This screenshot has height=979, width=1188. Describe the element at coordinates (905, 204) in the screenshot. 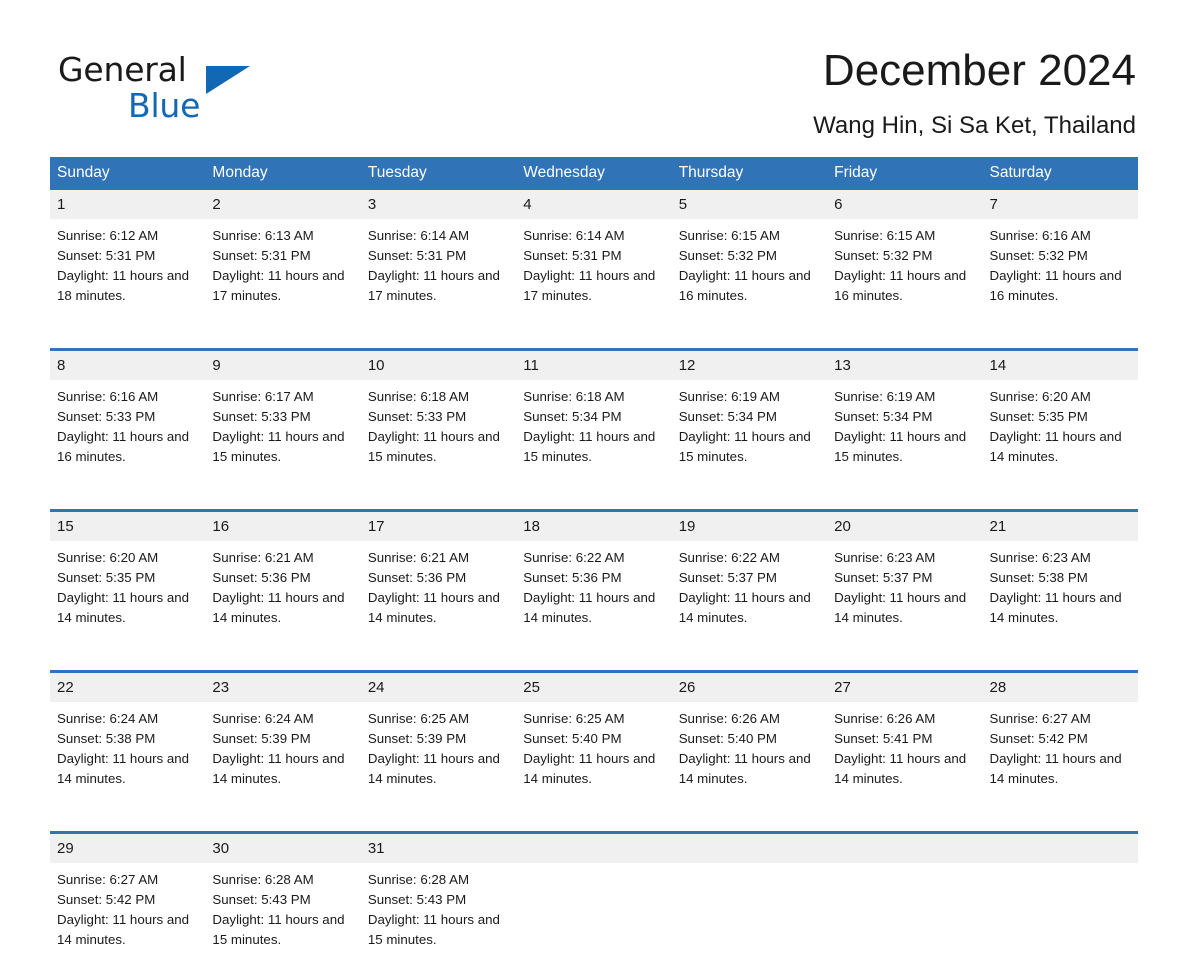

I see `day-number: 6` at that location.